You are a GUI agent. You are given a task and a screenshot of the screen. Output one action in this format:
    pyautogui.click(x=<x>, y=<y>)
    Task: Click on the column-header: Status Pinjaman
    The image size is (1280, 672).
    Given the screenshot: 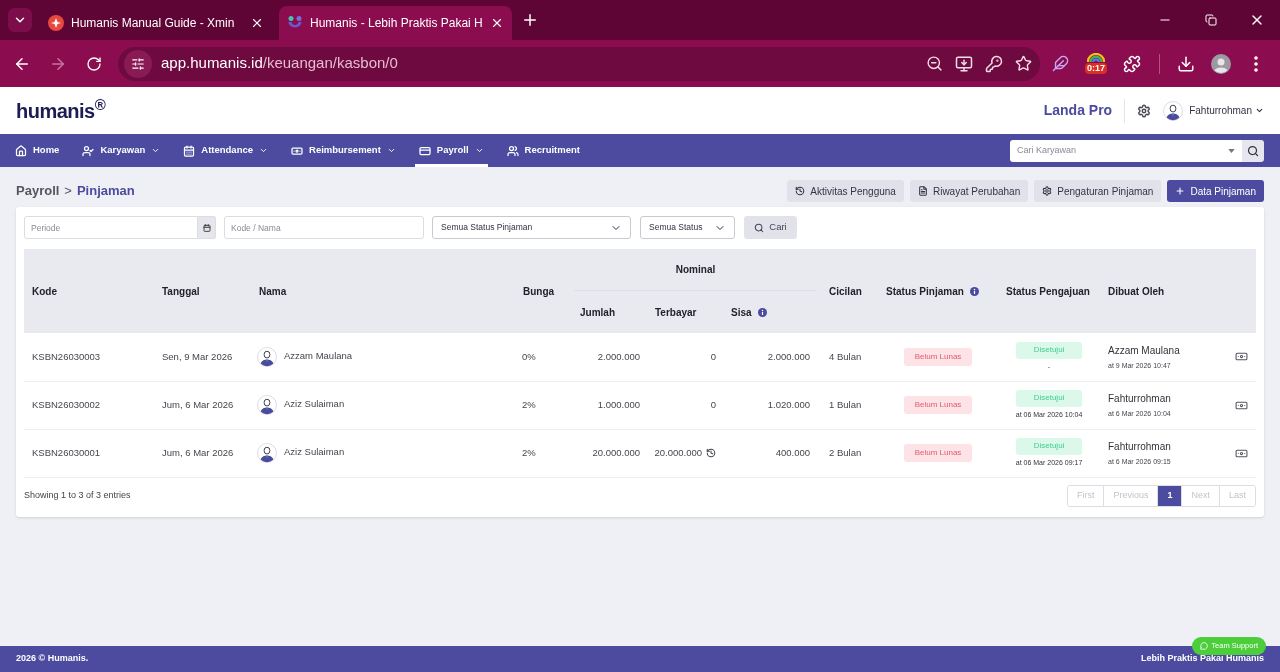 What is the action you would take?
    pyautogui.click(x=925, y=291)
    